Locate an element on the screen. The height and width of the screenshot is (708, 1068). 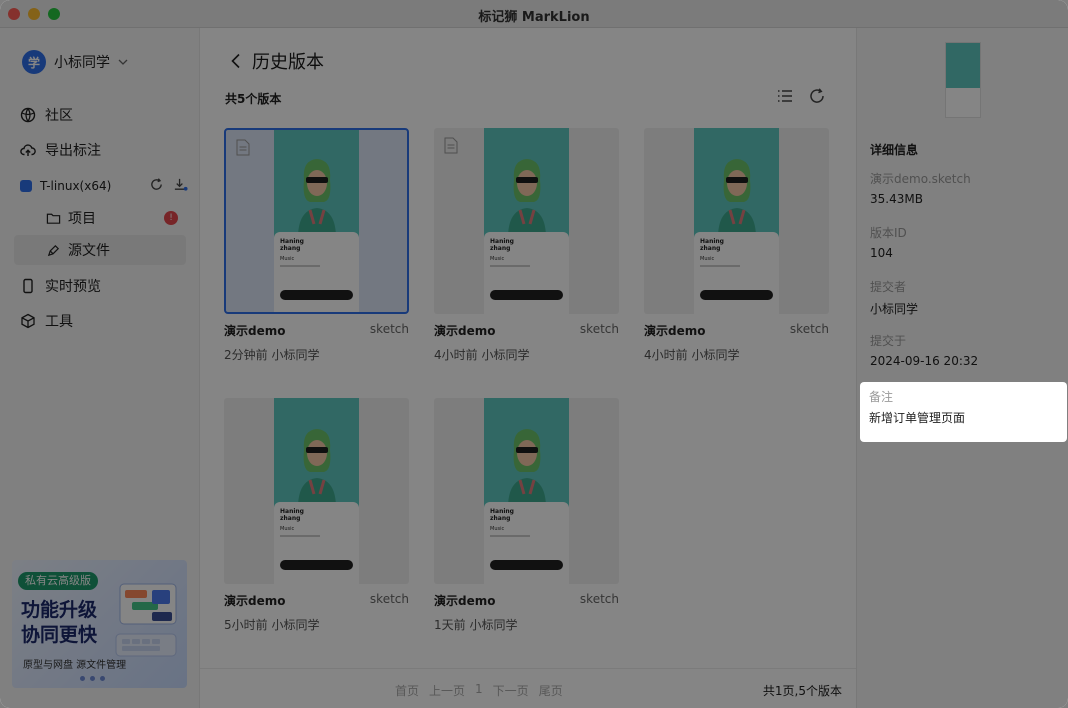
sidebar-item-tools: 工具 is located at coordinates (46, 321).